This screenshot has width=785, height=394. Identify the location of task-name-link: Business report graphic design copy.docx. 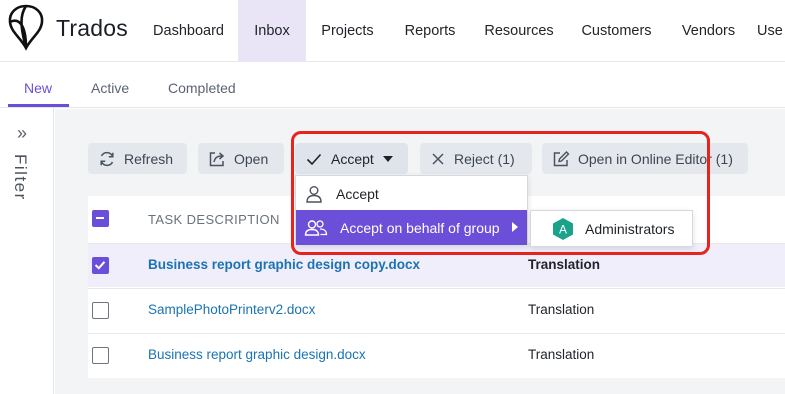
(284, 264).